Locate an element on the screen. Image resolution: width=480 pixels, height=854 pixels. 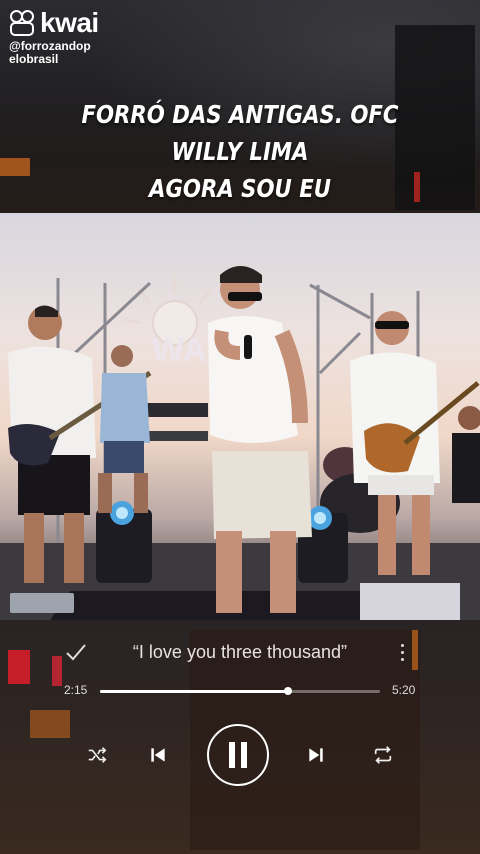
progress-fill is located at coordinates (194, 691).